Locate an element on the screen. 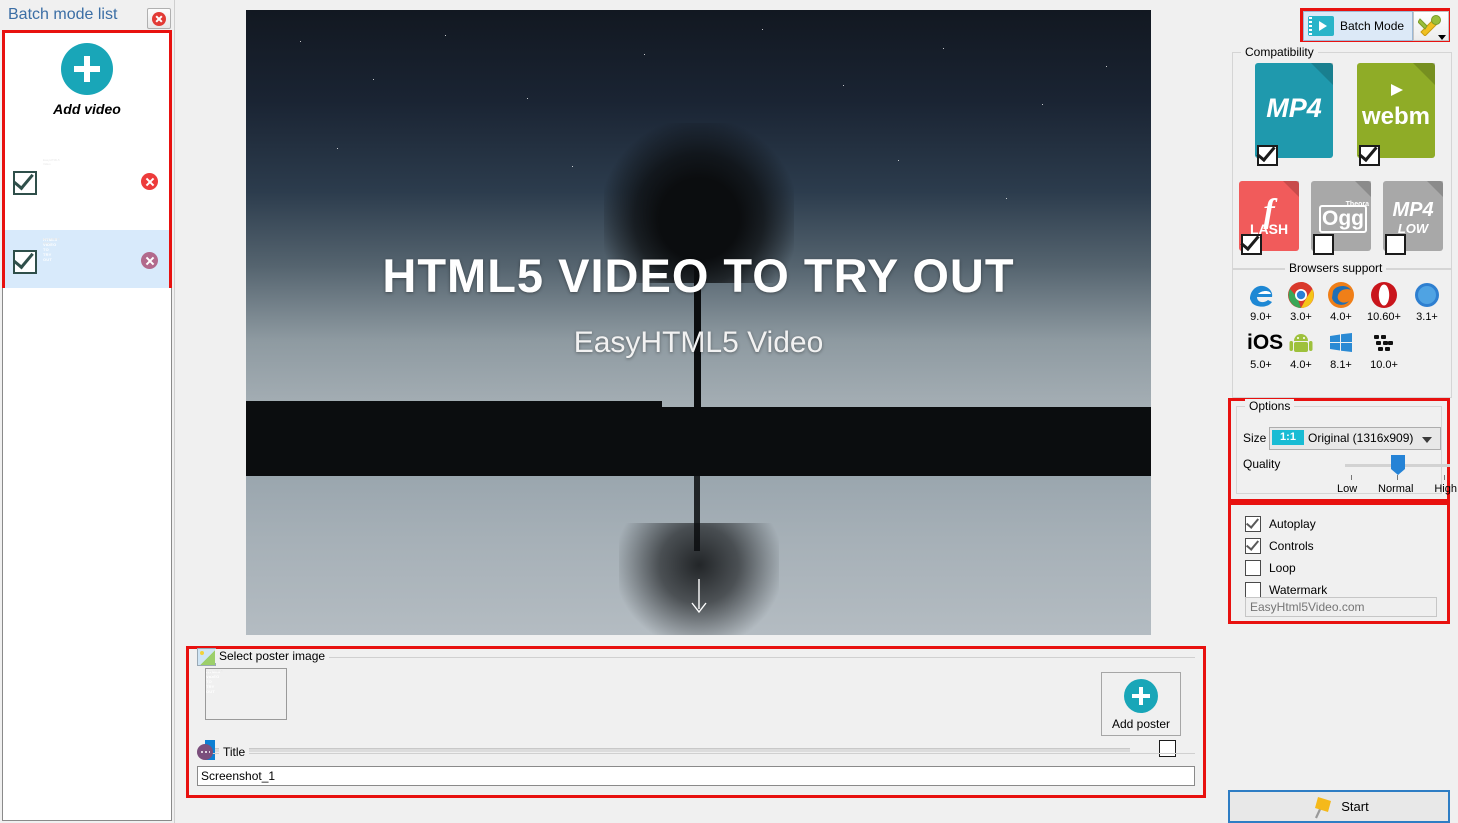 The image size is (1458, 823). toggle-loop: Loop is located at coordinates (1270, 568).